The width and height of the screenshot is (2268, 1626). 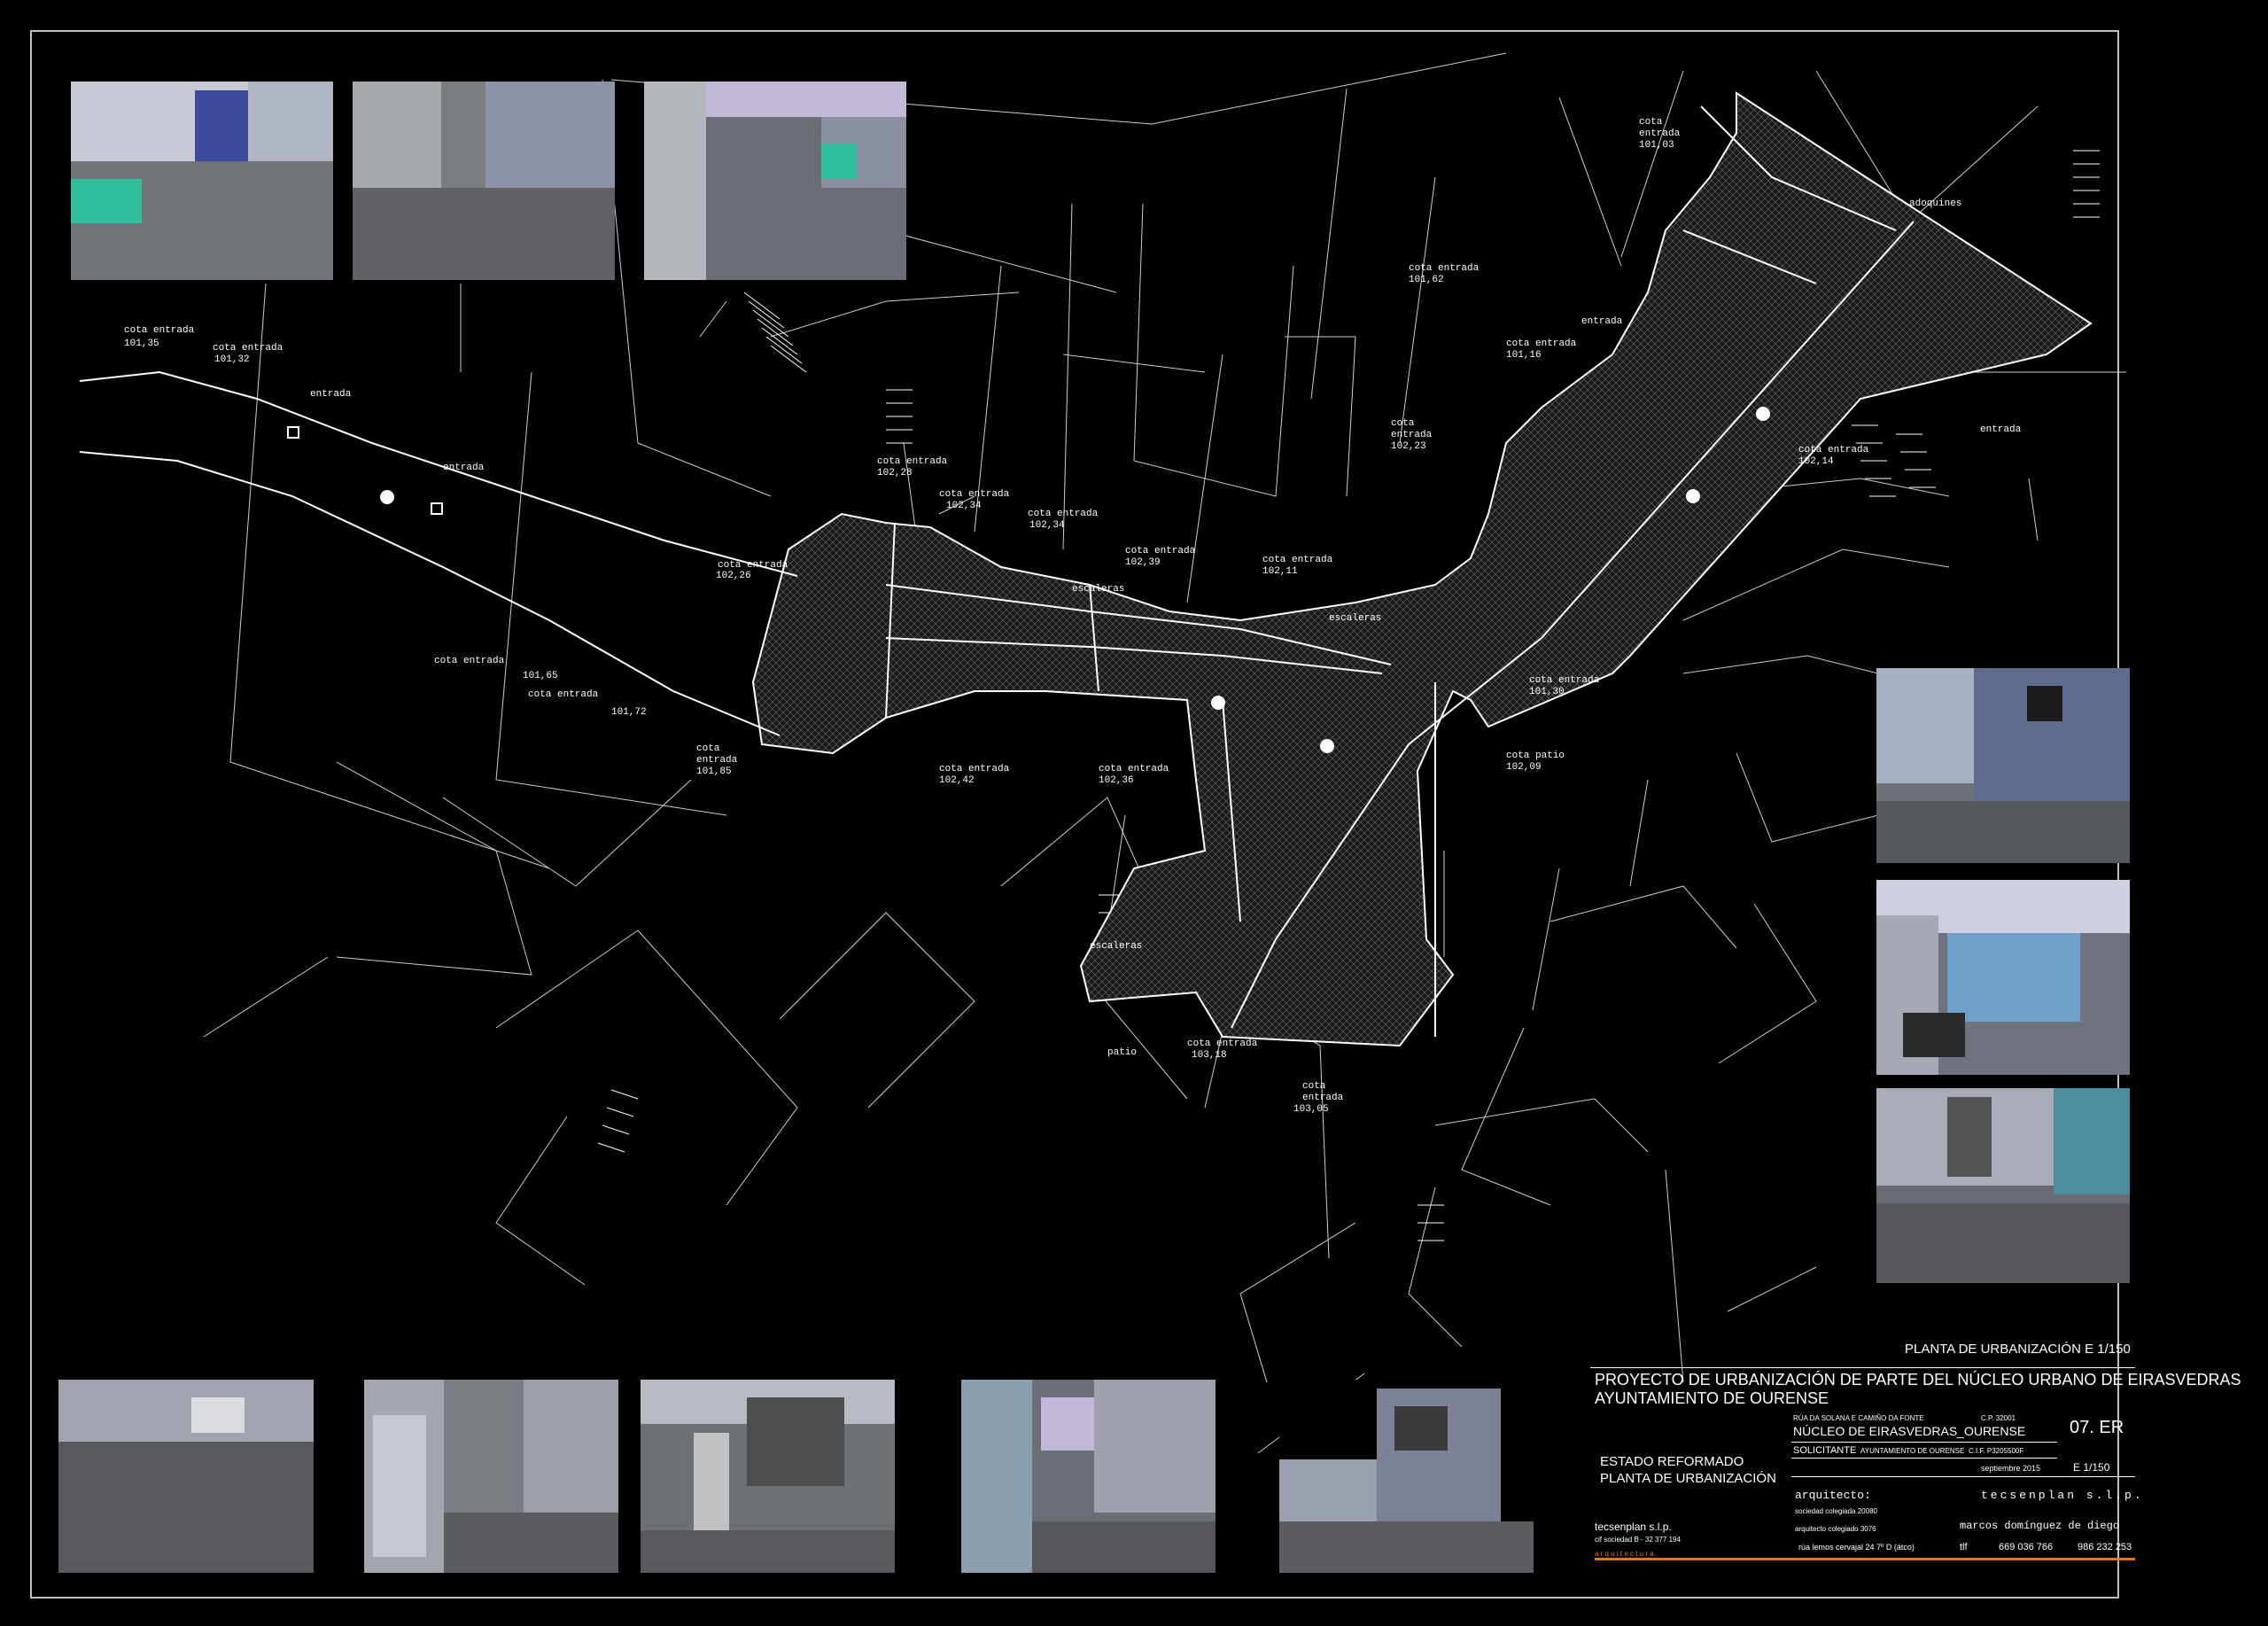 I want to click on state-line-1: ESTADO REFORMADO, so click(x=1672, y=1461).